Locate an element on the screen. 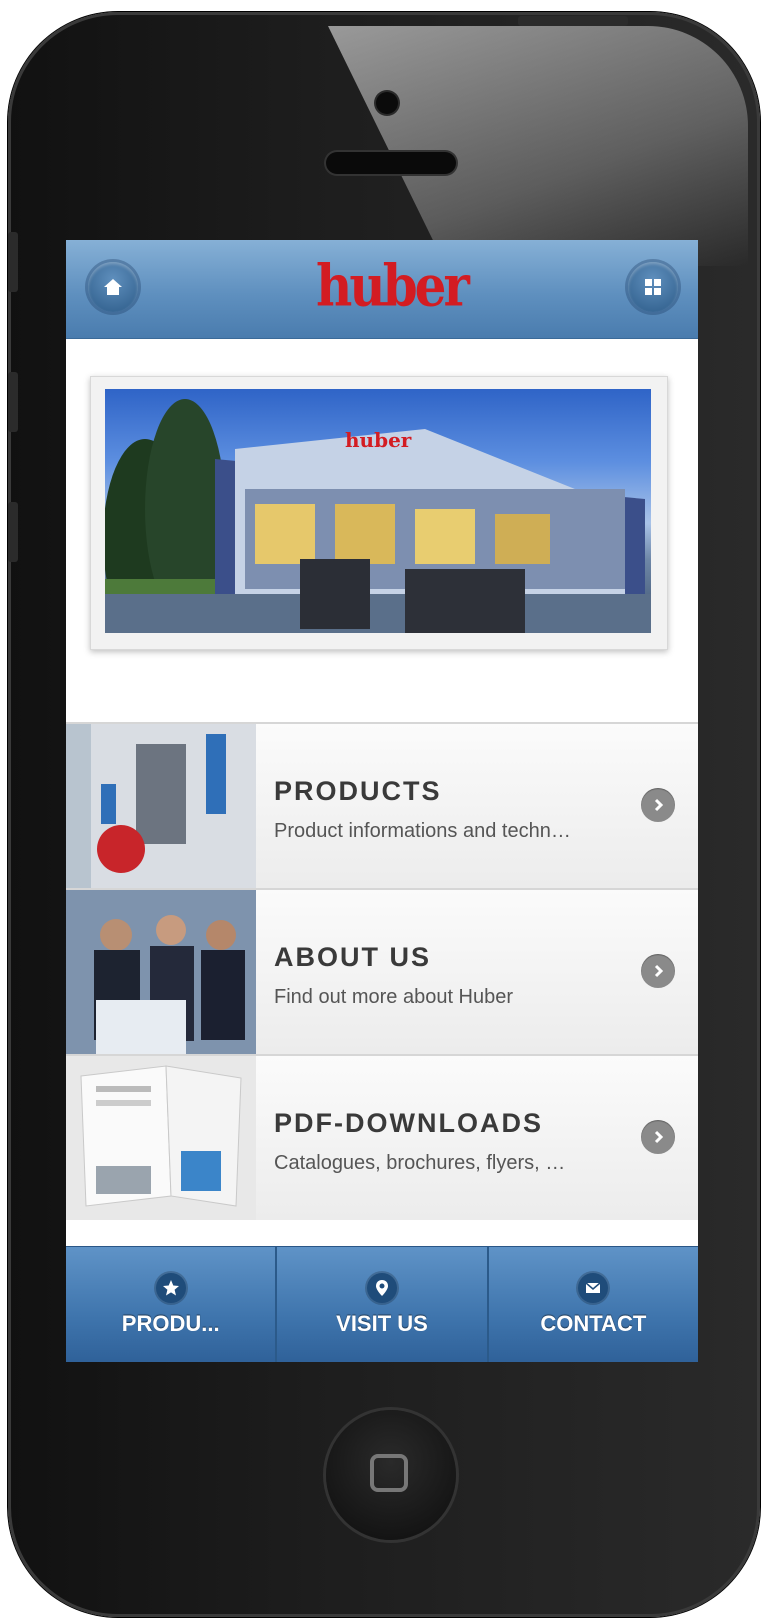 The width and height of the screenshot is (767, 1623). power-button is located at coordinates (573, 21).